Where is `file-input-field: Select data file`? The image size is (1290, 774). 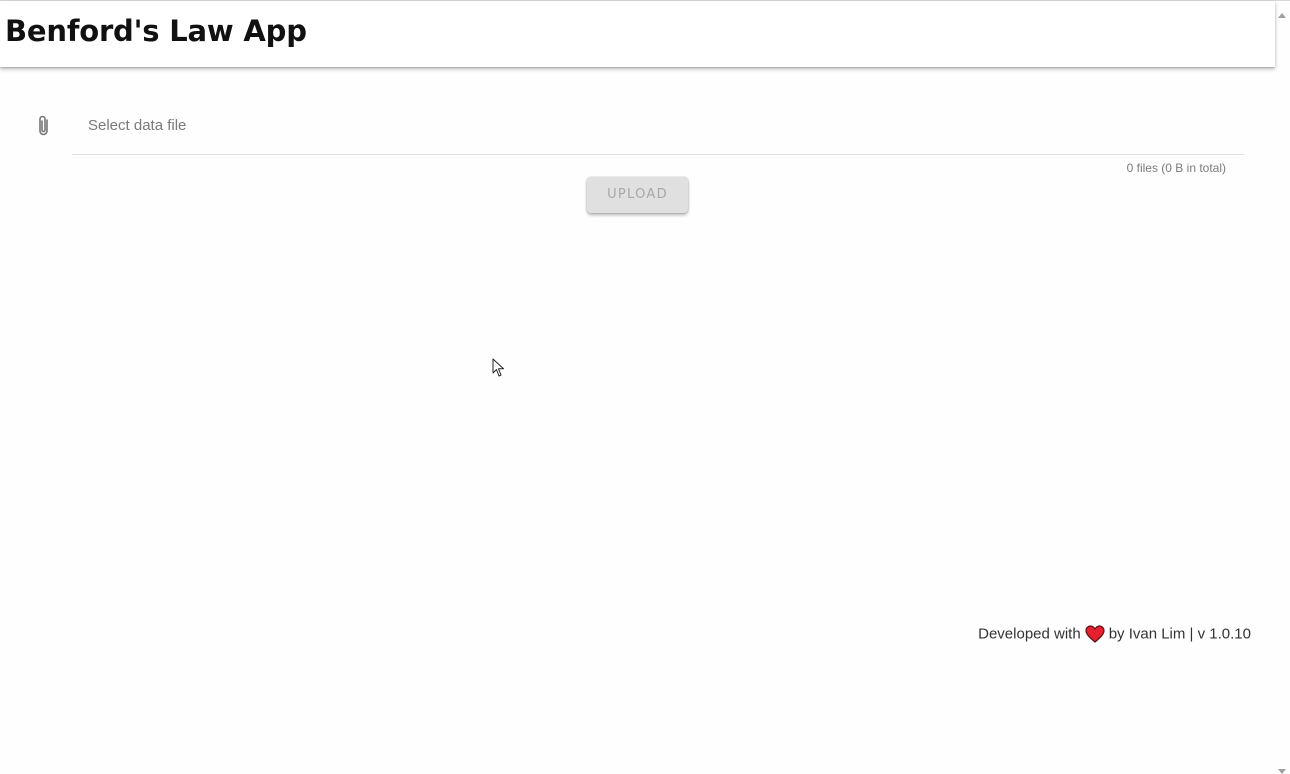
file-input-field: Select data file is located at coordinates (638, 128).